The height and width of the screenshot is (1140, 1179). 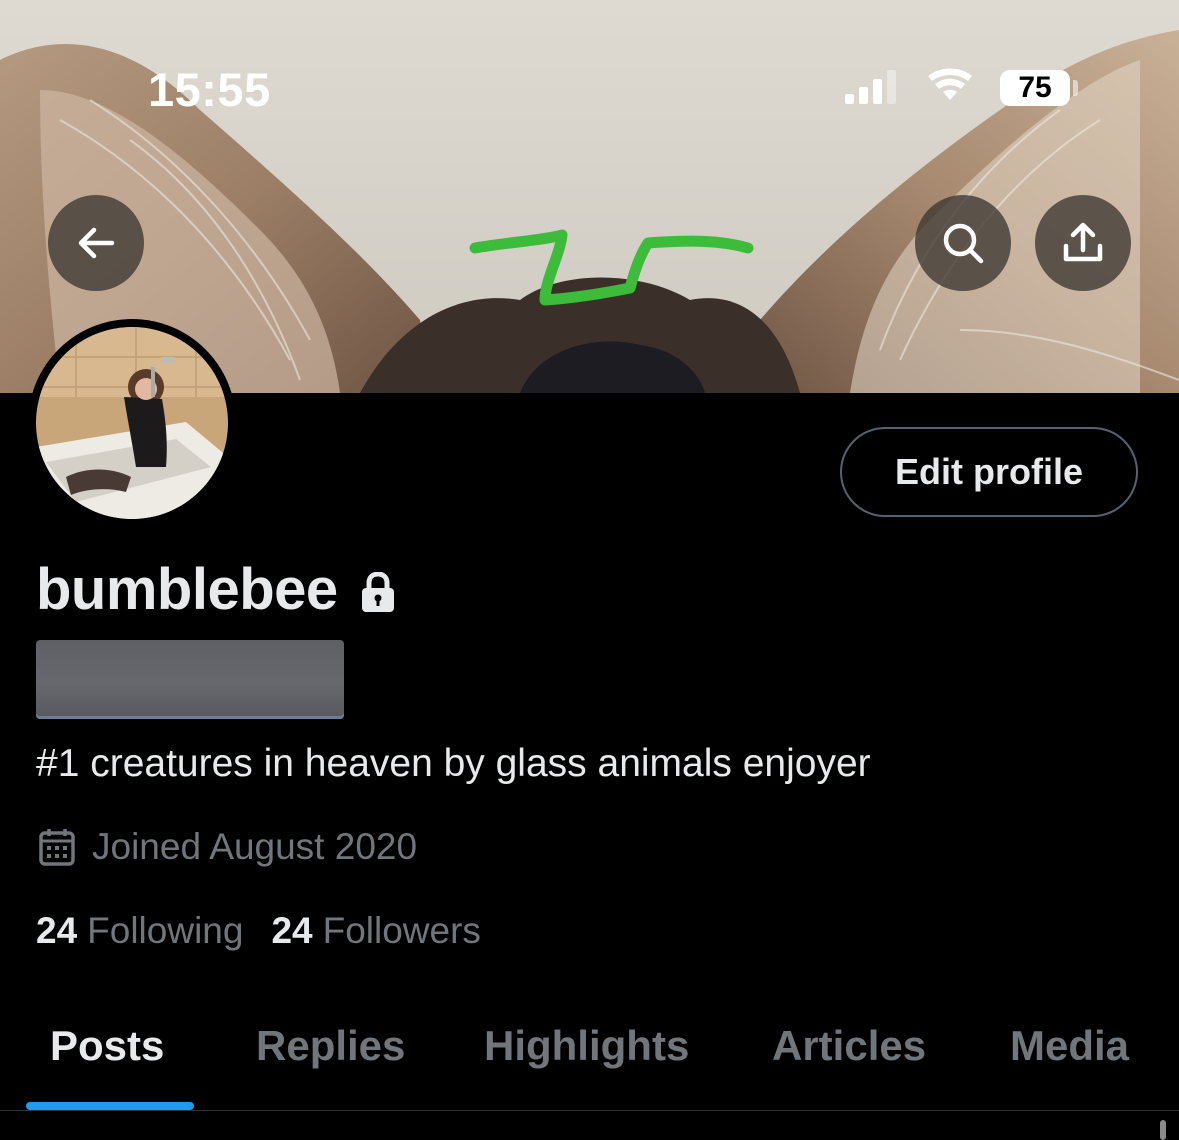 What do you see at coordinates (377, 591) in the screenshot?
I see `lock-icon` at bounding box center [377, 591].